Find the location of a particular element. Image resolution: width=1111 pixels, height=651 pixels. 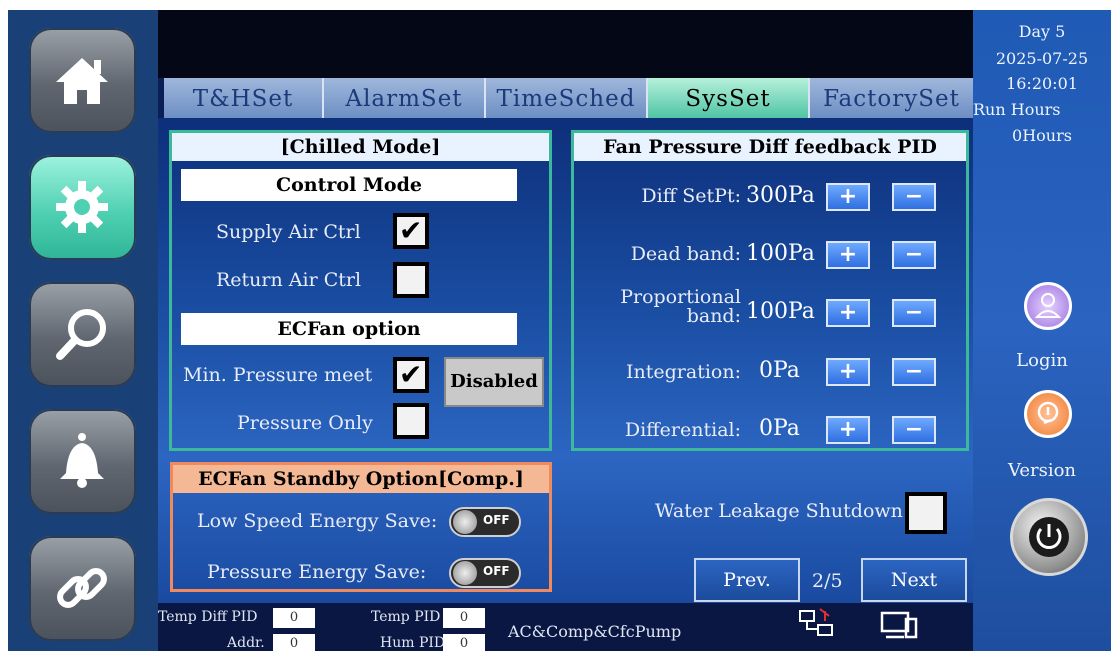

pressure-only-label: Pressure Only is located at coordinates (305, 423).